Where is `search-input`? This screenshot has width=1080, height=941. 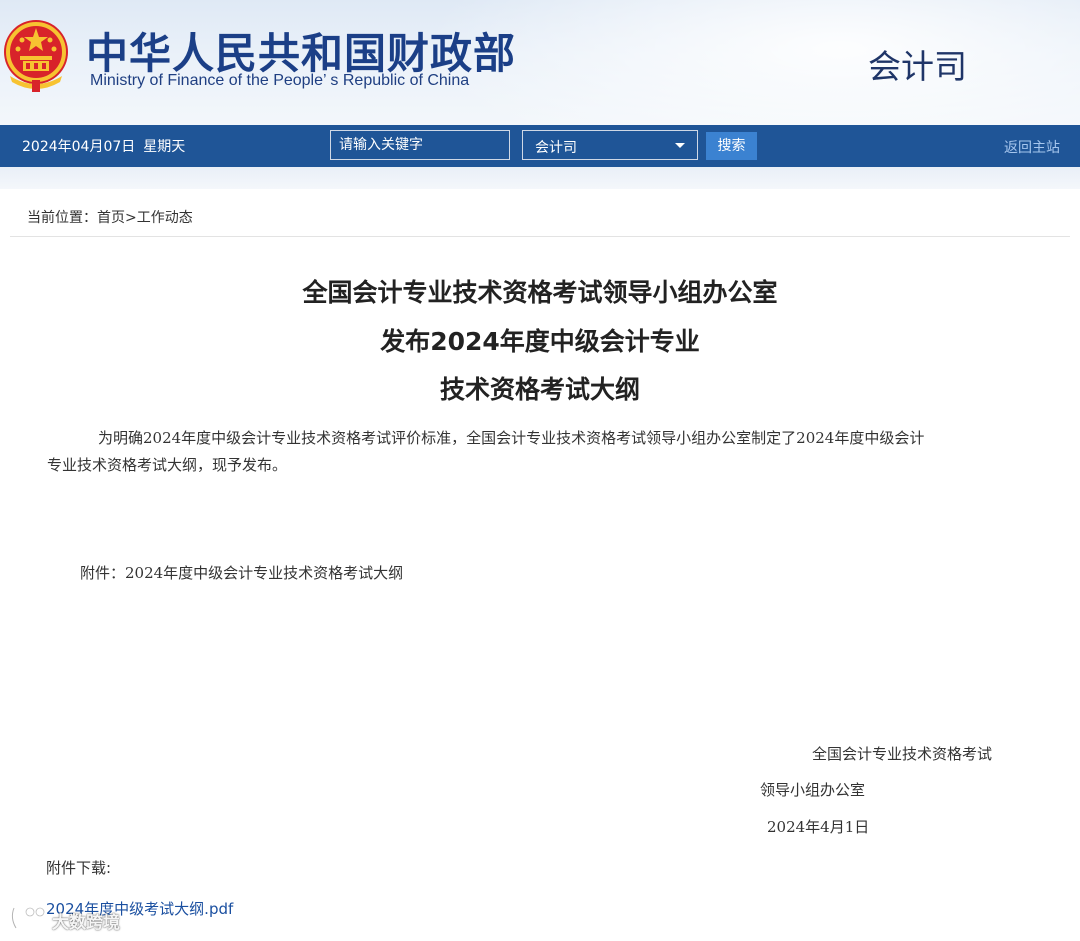
search-input is located at coordinates (420, 145).